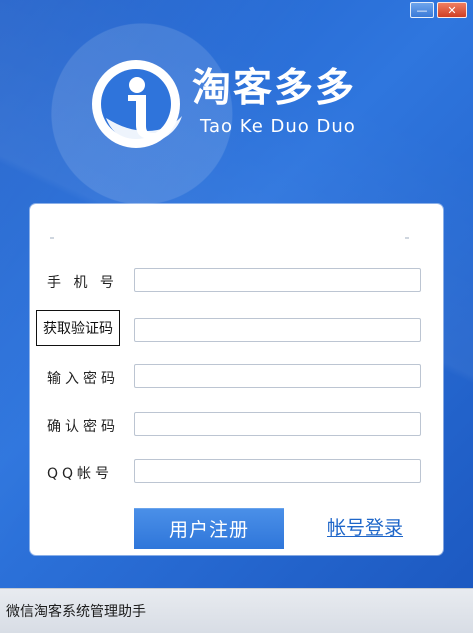 The image size is (473, 633). I want to click on minimize-button: —, so click(422, 10).